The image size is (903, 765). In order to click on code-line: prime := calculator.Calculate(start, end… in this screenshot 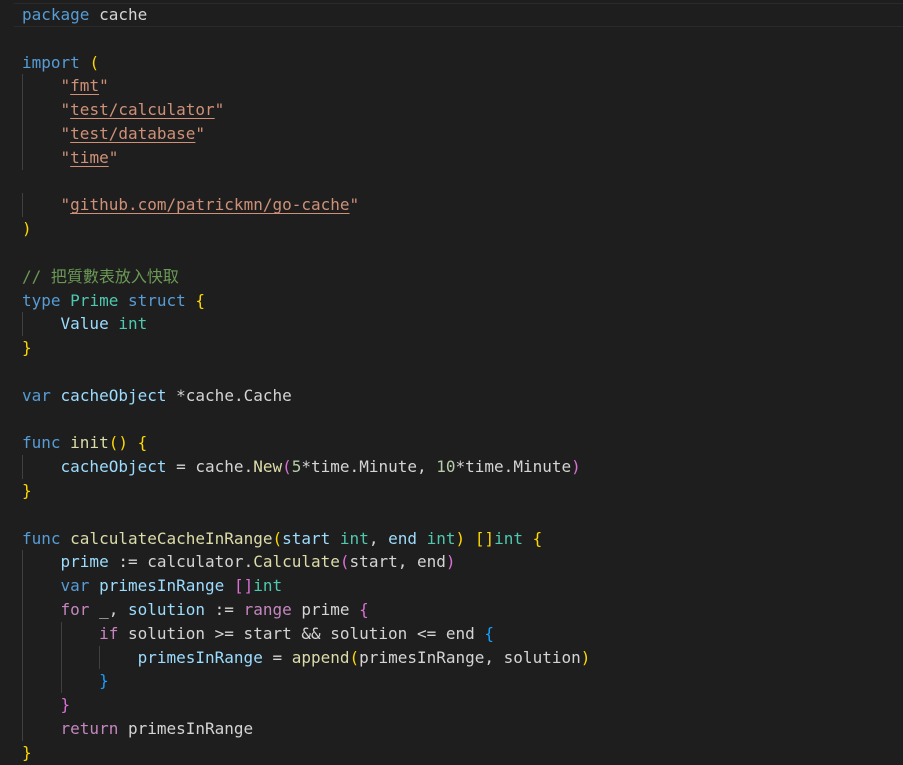, I will do `click(306, 562)`.